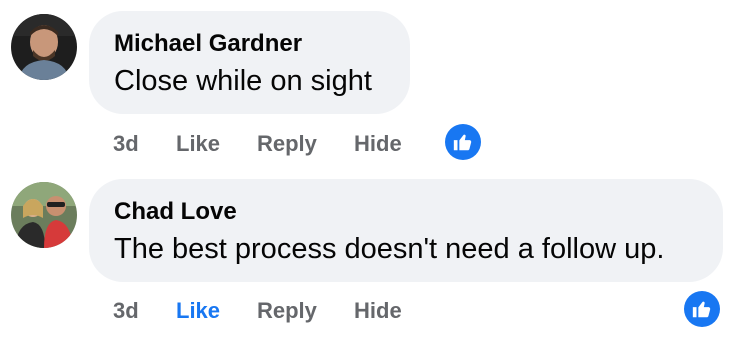  What do you see at coordinates (243, 81) in the screenshot?
I see `comment-text: Close while on sight` at bounding box center [243, 81].